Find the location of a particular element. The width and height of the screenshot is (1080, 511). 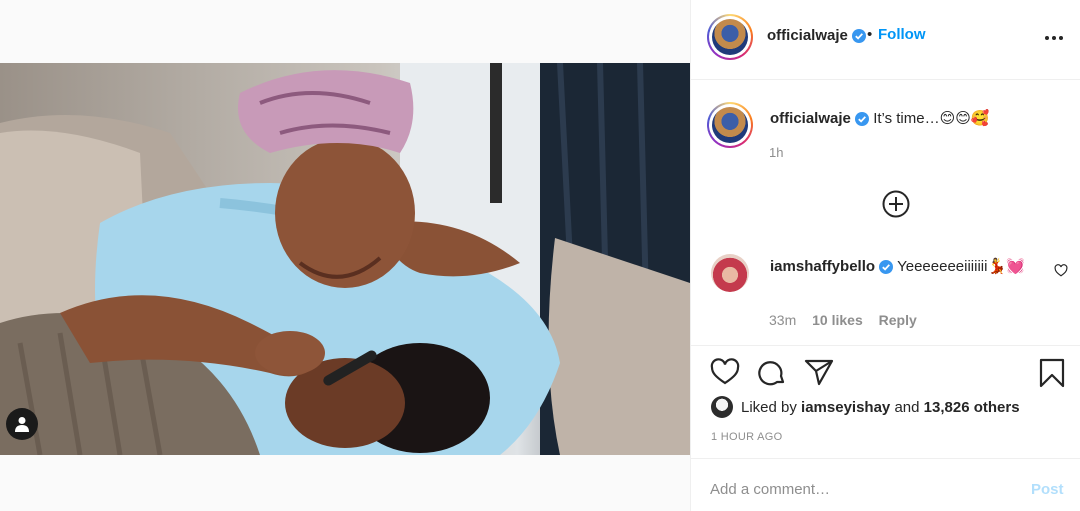

heart-icon is located at coordinates (725, 372).